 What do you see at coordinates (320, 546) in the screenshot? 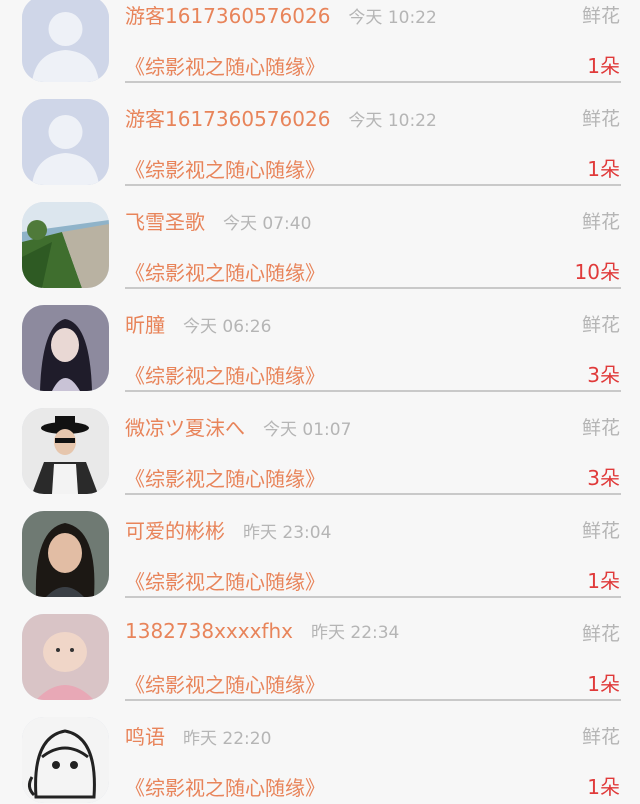
I see `list-item: 可爱的彬彬 昨天 23:04 鲜花 《综影视之随心随缘》 1朵` at bounding box center [320, 546].